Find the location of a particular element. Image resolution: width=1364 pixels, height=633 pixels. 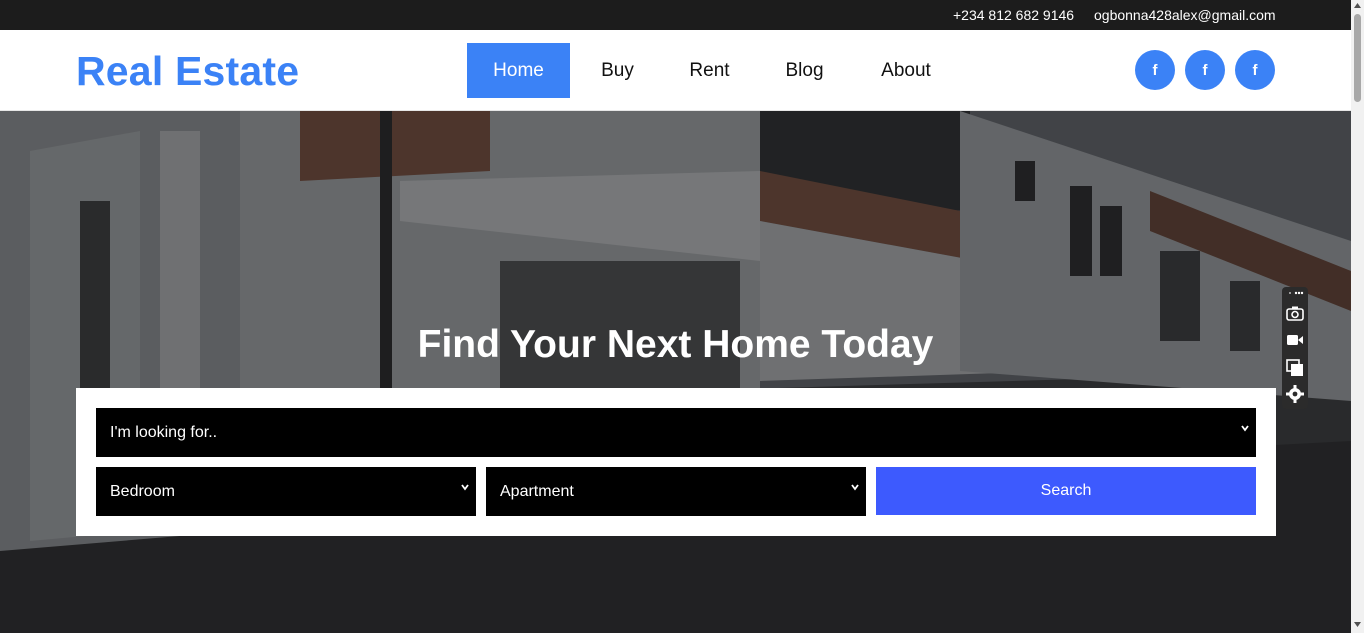

looking-for-select: I'm looking for.. is located at coordinates (676, 432).